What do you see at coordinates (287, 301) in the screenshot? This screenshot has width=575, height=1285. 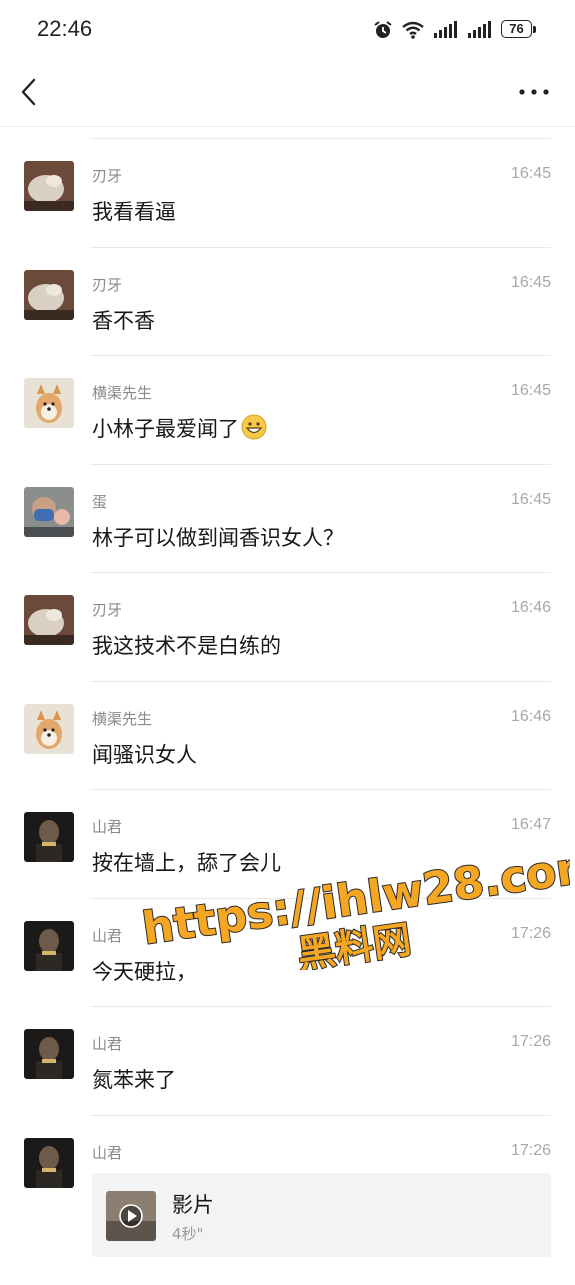 I see `message-item: 刃牙 16:45 香不香` at bounding box center [287, 301].